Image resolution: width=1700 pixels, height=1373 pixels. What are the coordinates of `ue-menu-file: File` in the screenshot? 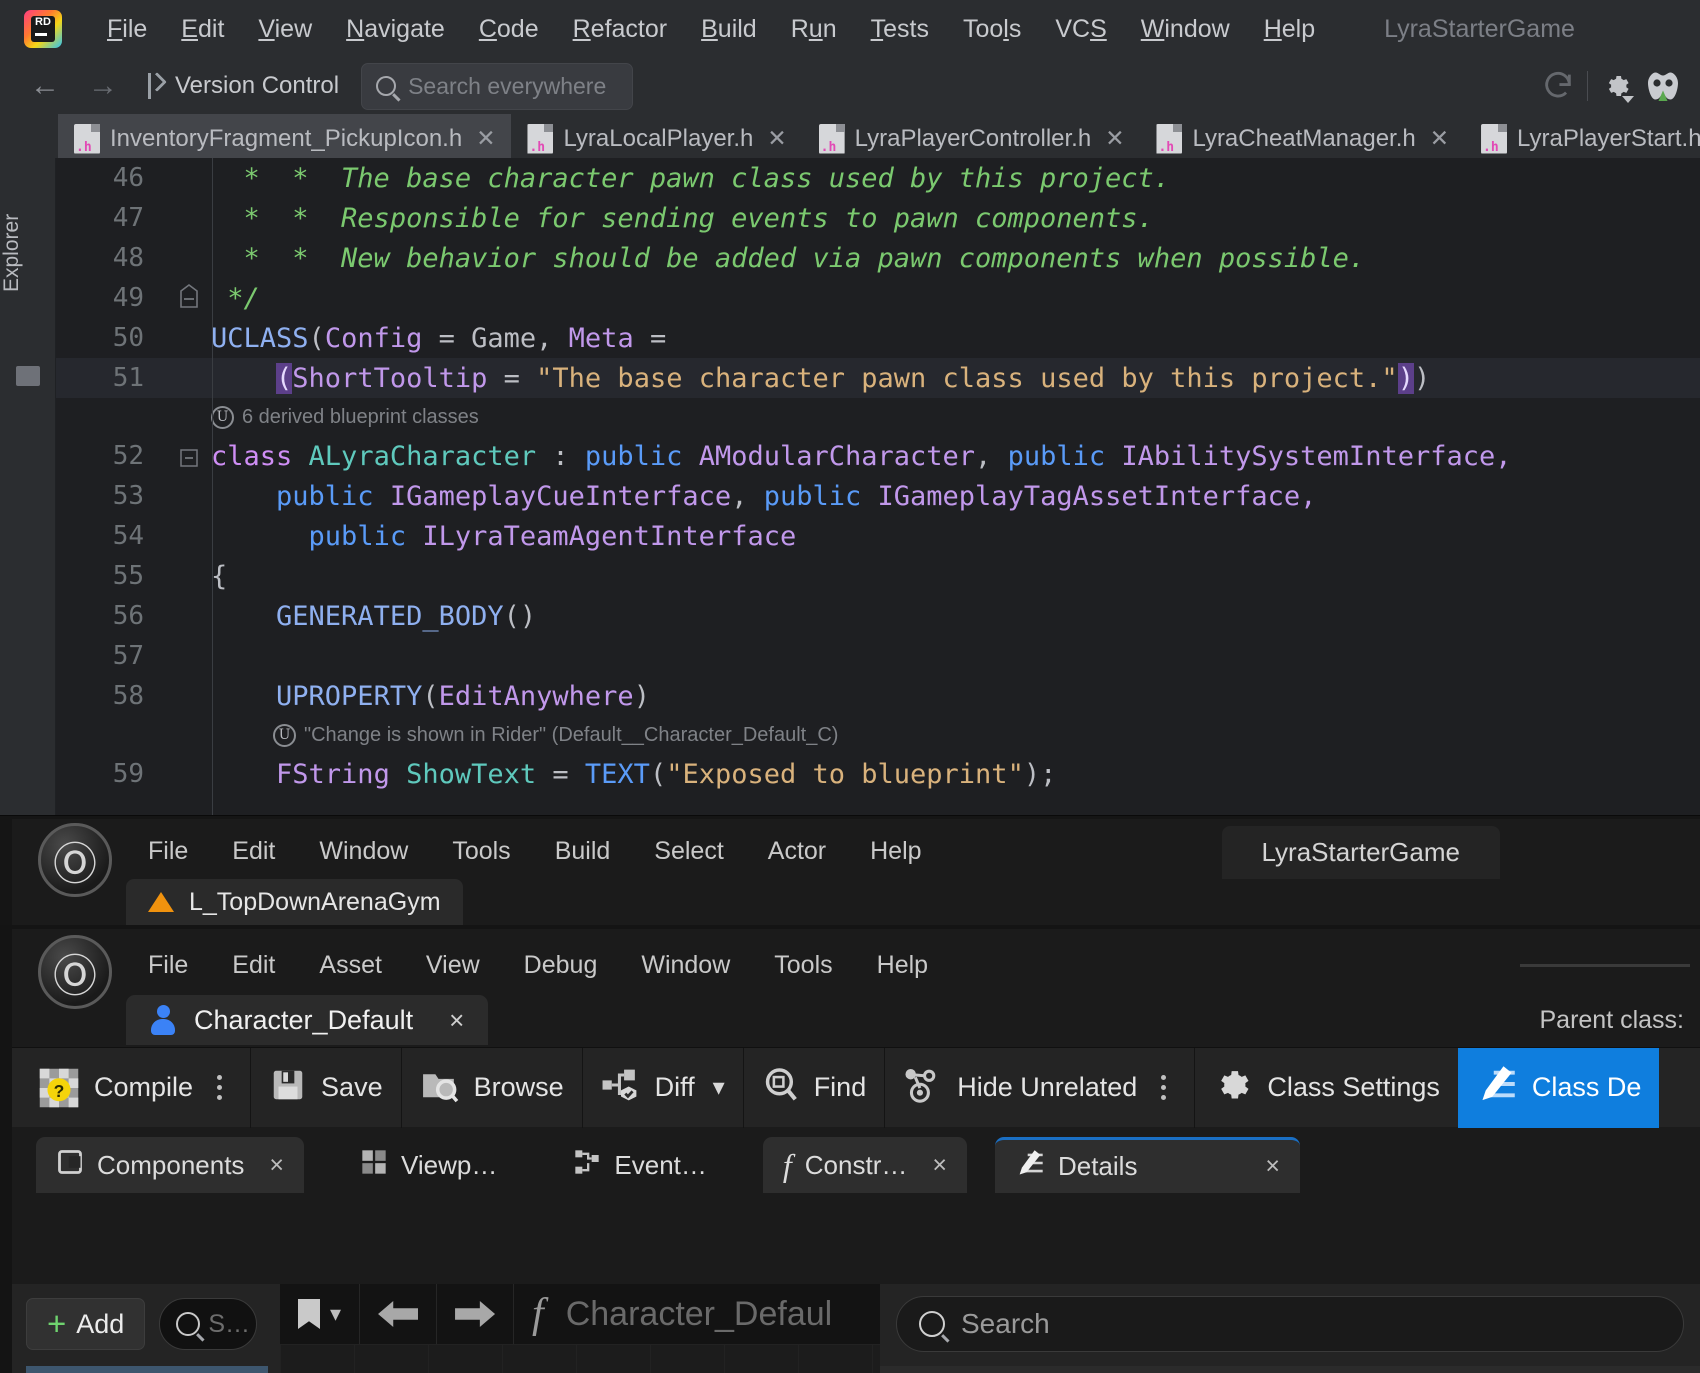 It's located at (168, 851).